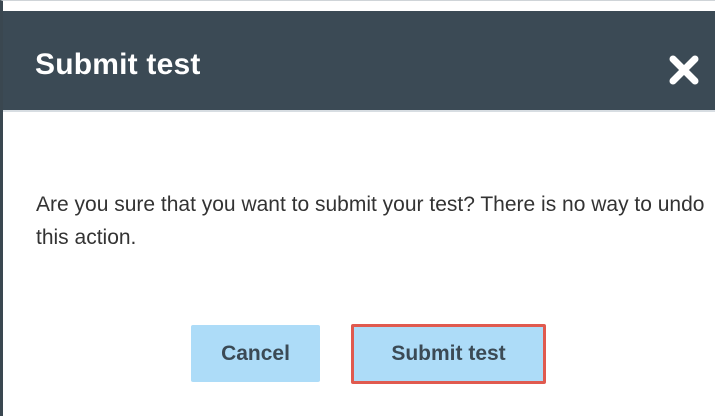 The width and height of the screenshot is (715, 416). What do you see at coordinates (448, 354) in the screenshot?
I see `submit-test-button: Submit test` at bounding box center [448, 354].